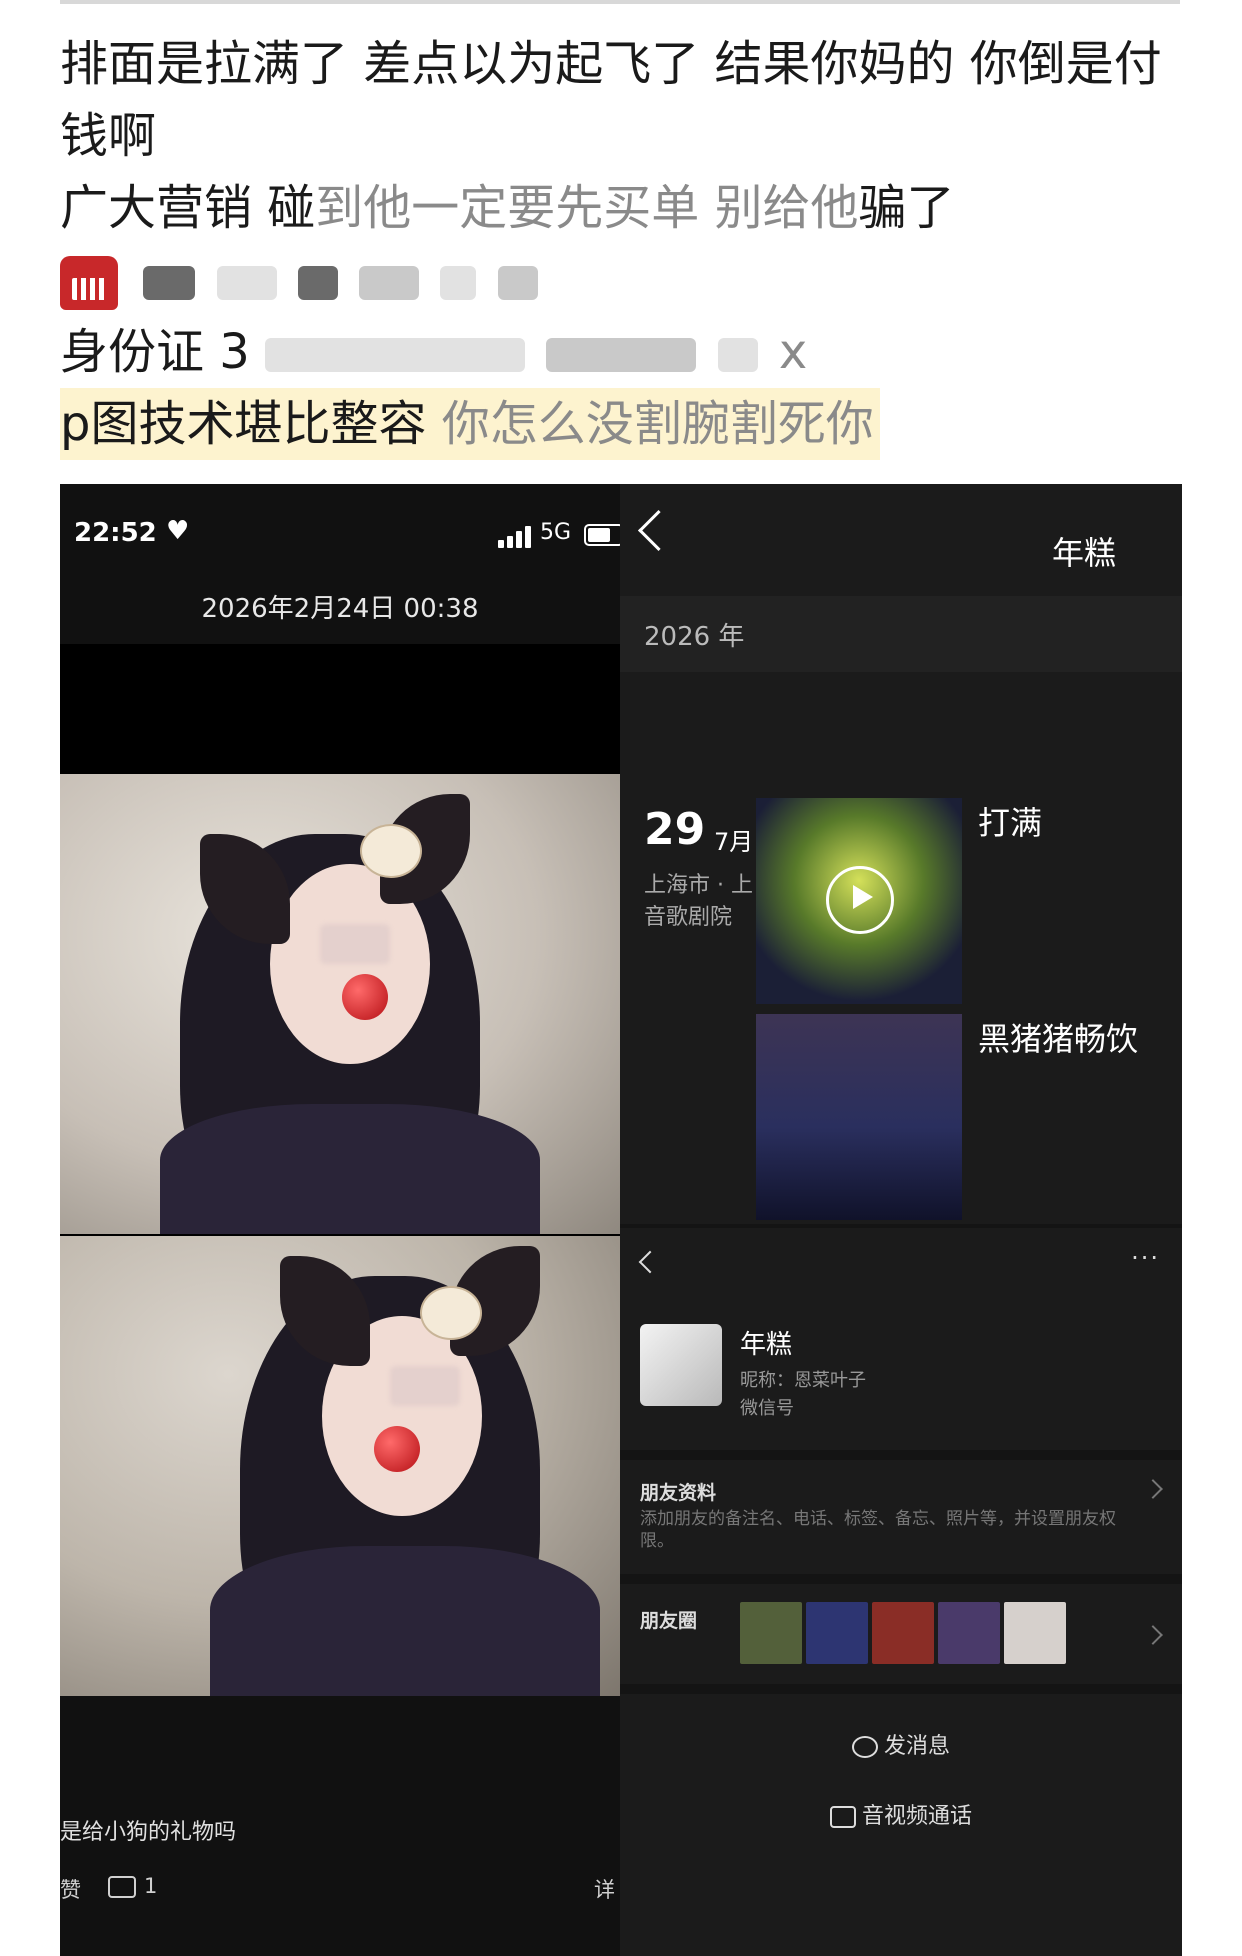  Describe the element at coordinates (611, 100) in the screenshot. I see `post-line-1: 排面是拉满了 差点以为起飞了 结果你妈的 你倒是付钱啊` at that location.